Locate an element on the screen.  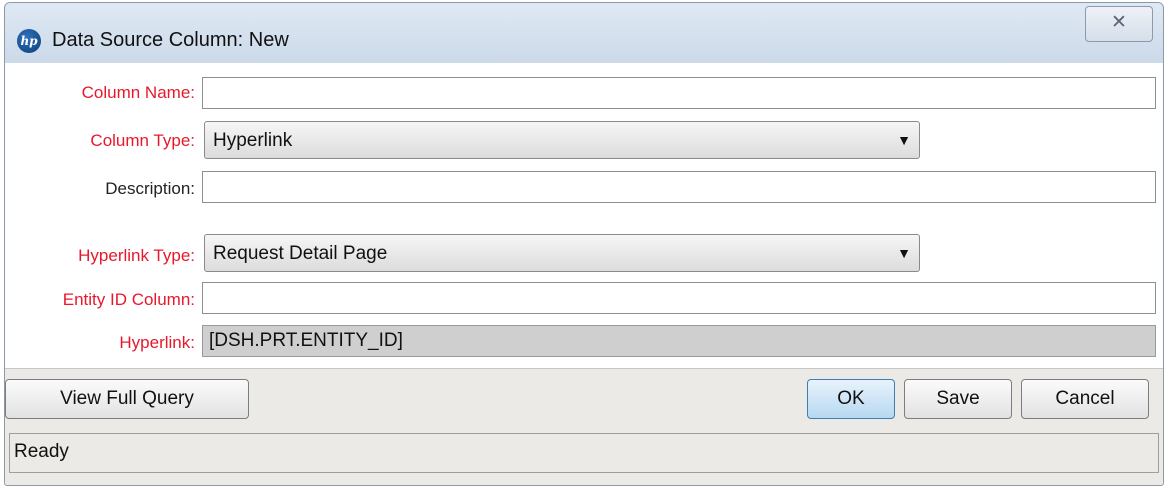
column-type-value: Hyperlink is located at coordinates (253, 140).